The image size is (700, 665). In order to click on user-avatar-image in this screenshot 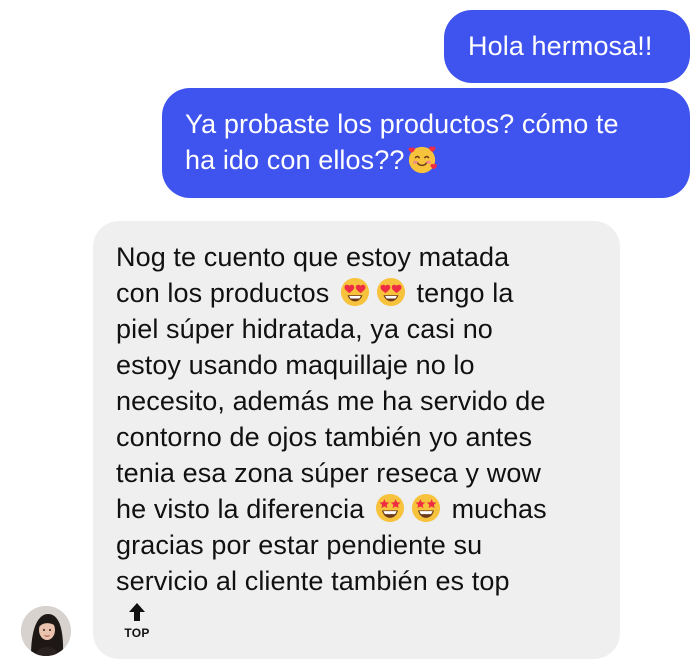, I will do `click(46, 631)`.